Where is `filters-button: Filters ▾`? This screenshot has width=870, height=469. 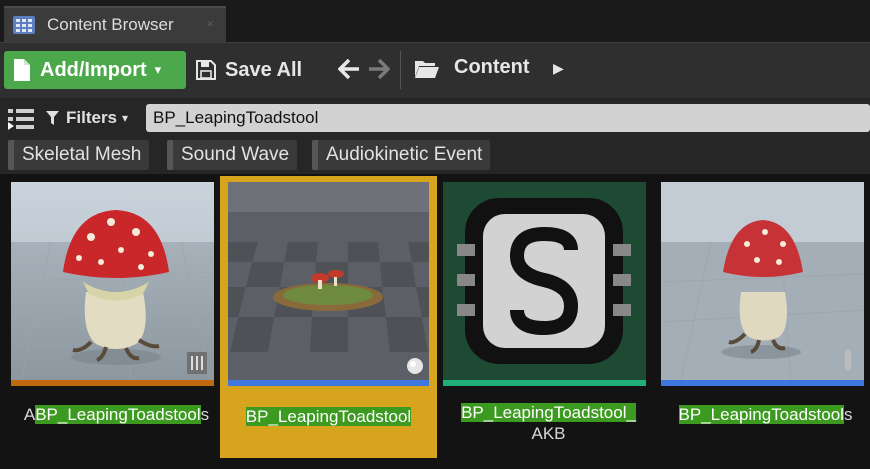 filters-button: Filters ▾ is located at coordinates (87, 118).